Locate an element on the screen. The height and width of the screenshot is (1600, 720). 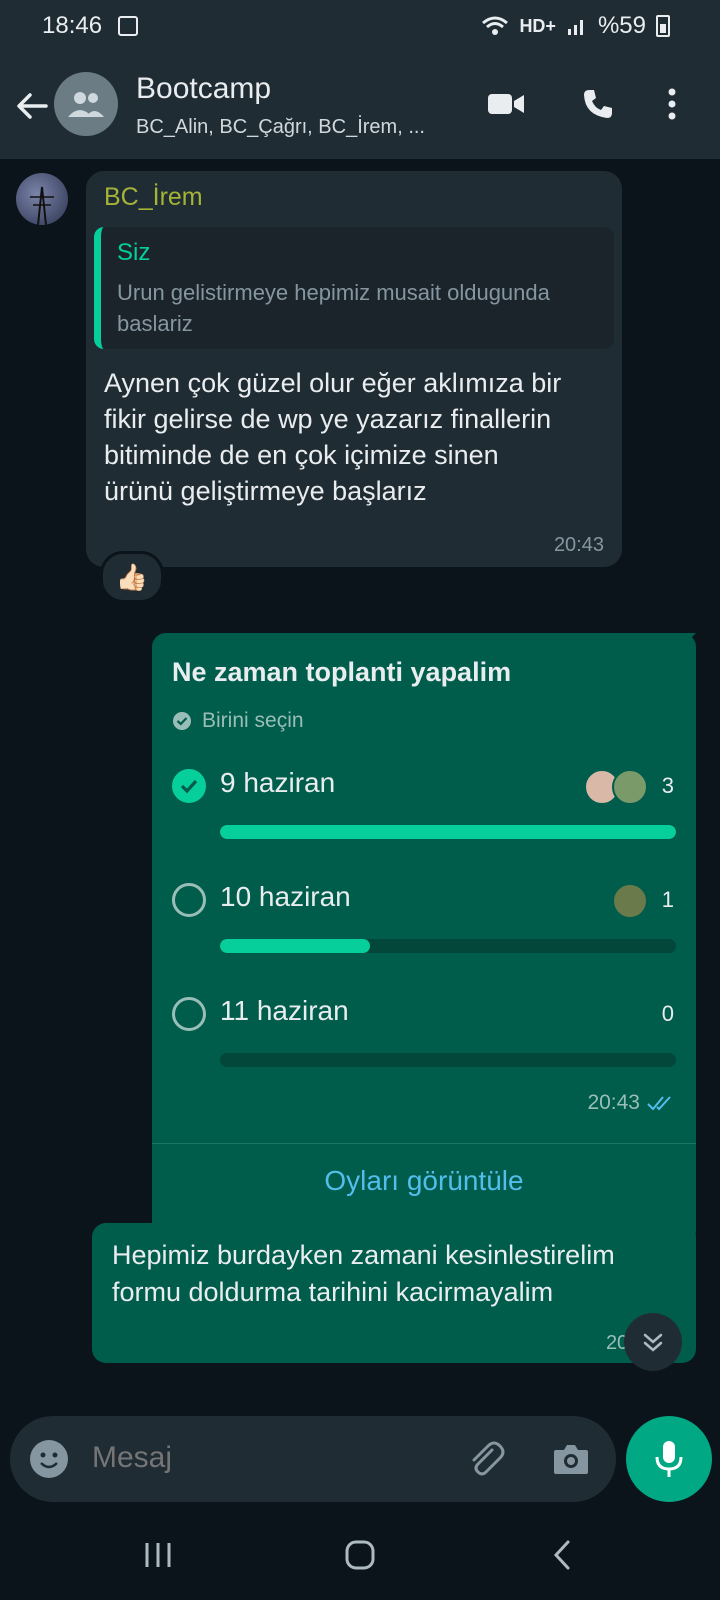
sender-name: BC_İrem is located at coordinates (153, 197).